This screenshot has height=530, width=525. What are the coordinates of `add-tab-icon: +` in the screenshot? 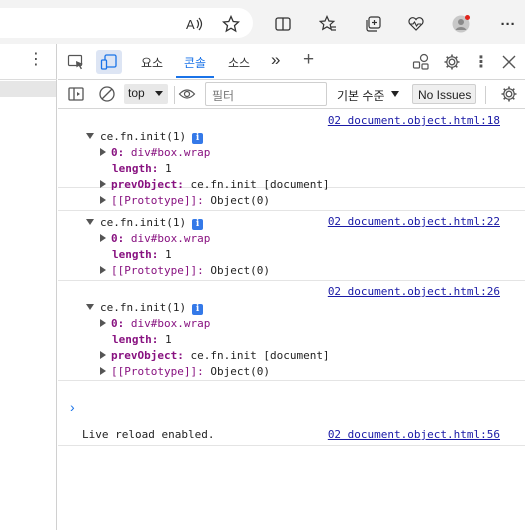 It's located at (308, 60).